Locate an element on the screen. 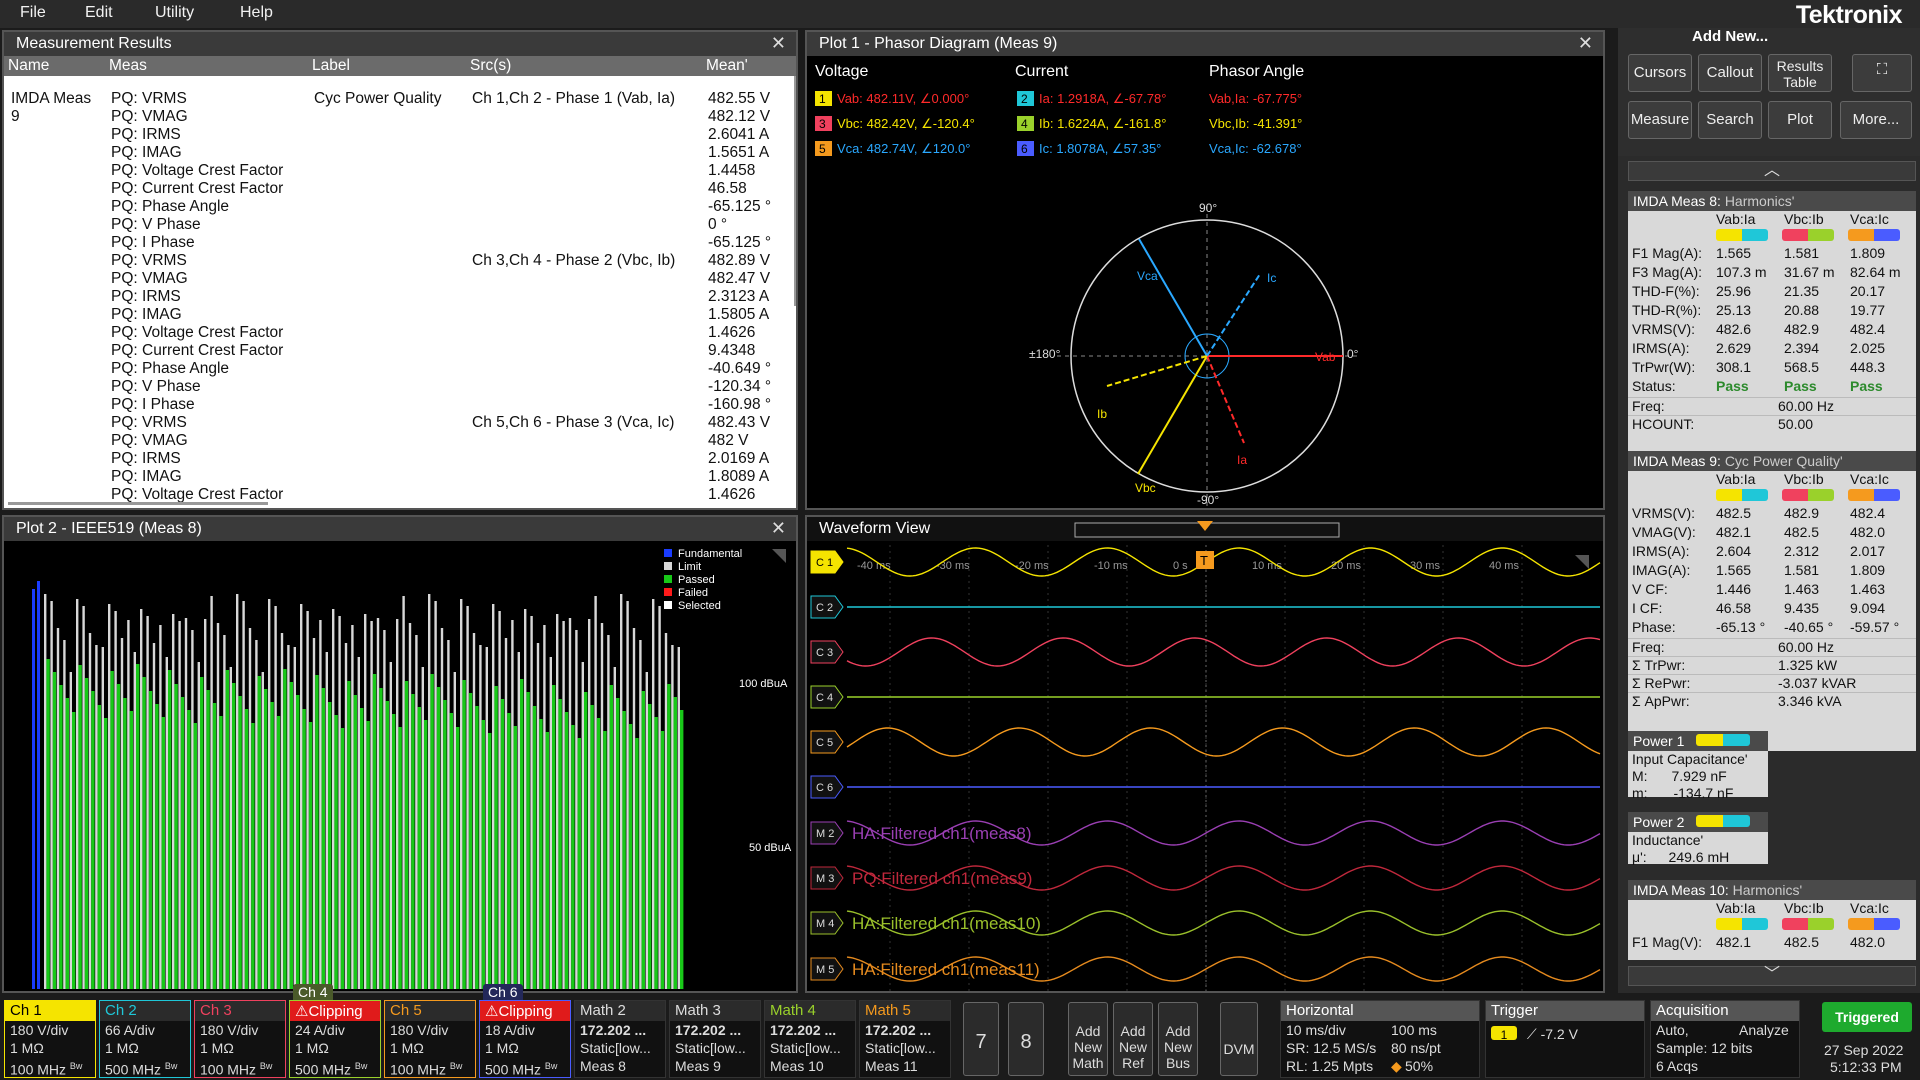 The height and width of the screenshot is (1080, 1920). math-badge-title: Math 2 is located at coordinates (620, 1011).